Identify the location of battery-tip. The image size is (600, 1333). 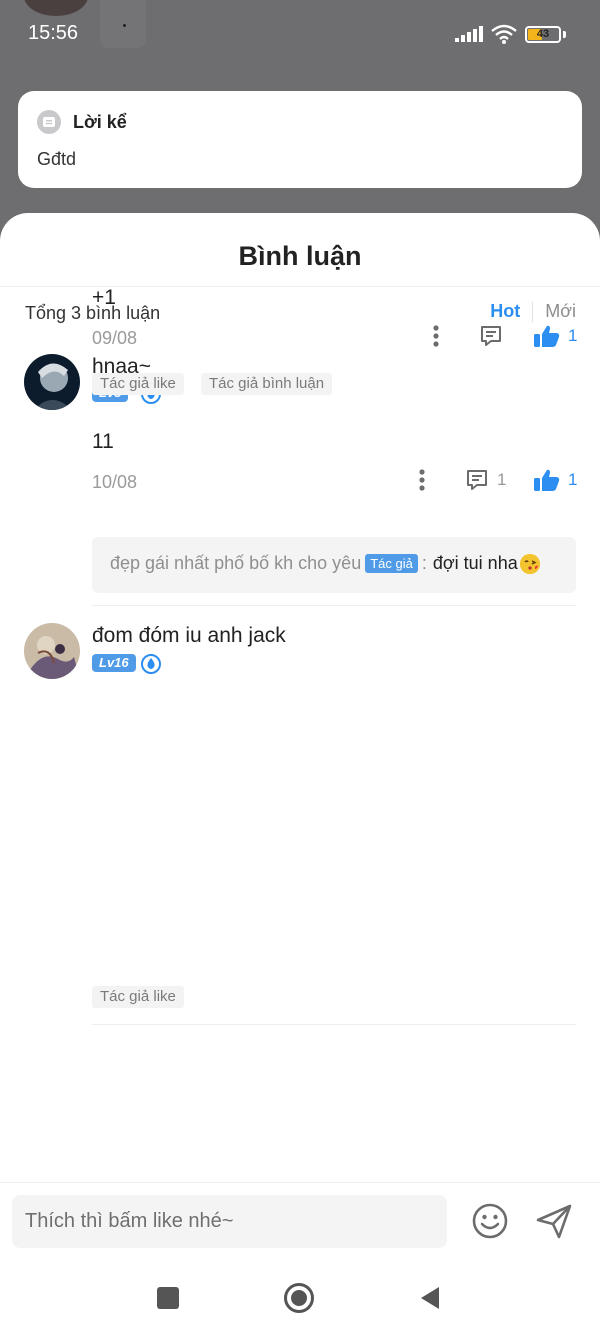
(564, 34).